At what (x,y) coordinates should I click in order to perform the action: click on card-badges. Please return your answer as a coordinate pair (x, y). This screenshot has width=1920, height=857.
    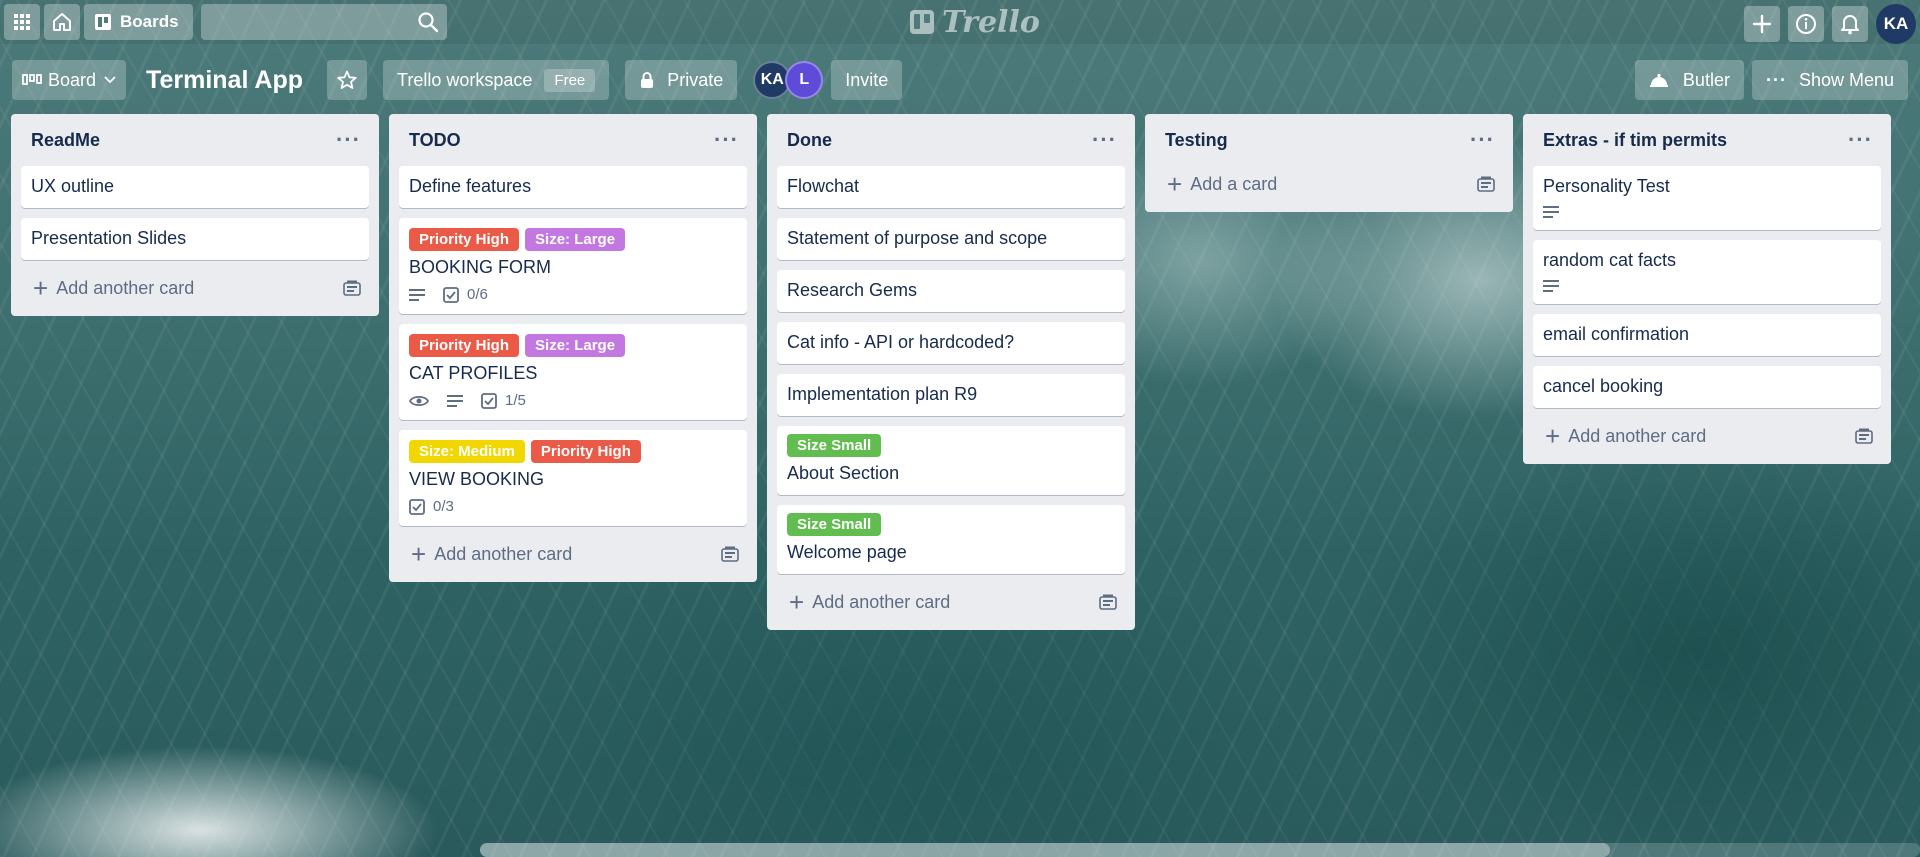
    Looking at the image, I should click on (1707, 286).